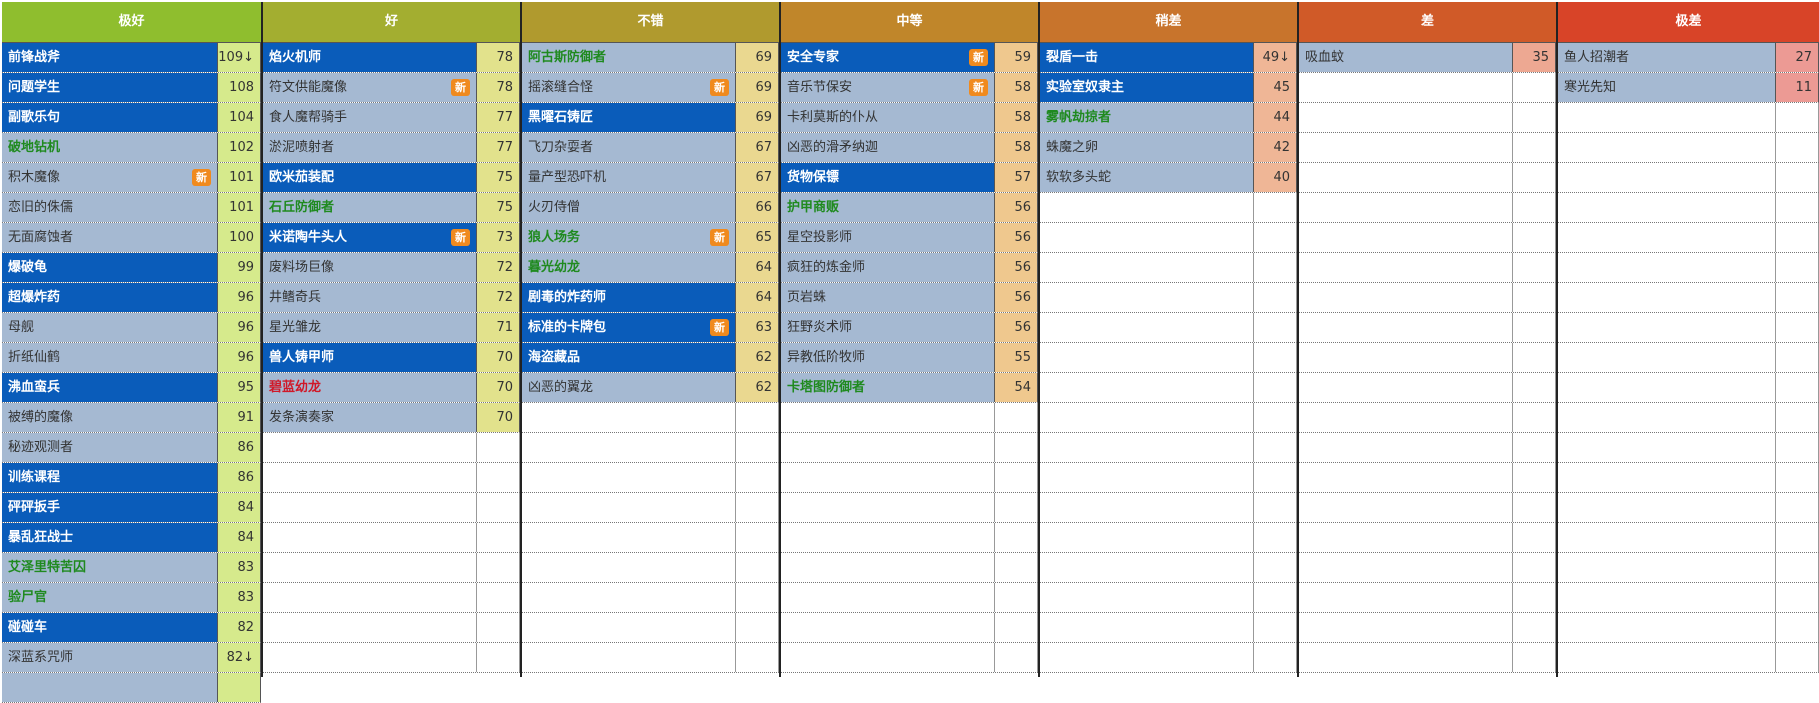 Image resolution: width=1819 pixels, height=703 pixels. I want to click on card-row: 恋旧的侏儒 101, so click(131, 208).